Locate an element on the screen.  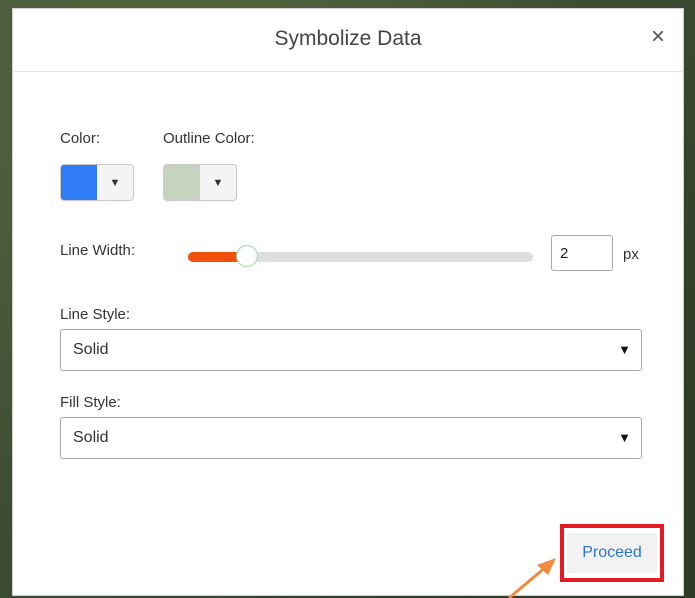
slider-handle is located at coordinates (246, 256).